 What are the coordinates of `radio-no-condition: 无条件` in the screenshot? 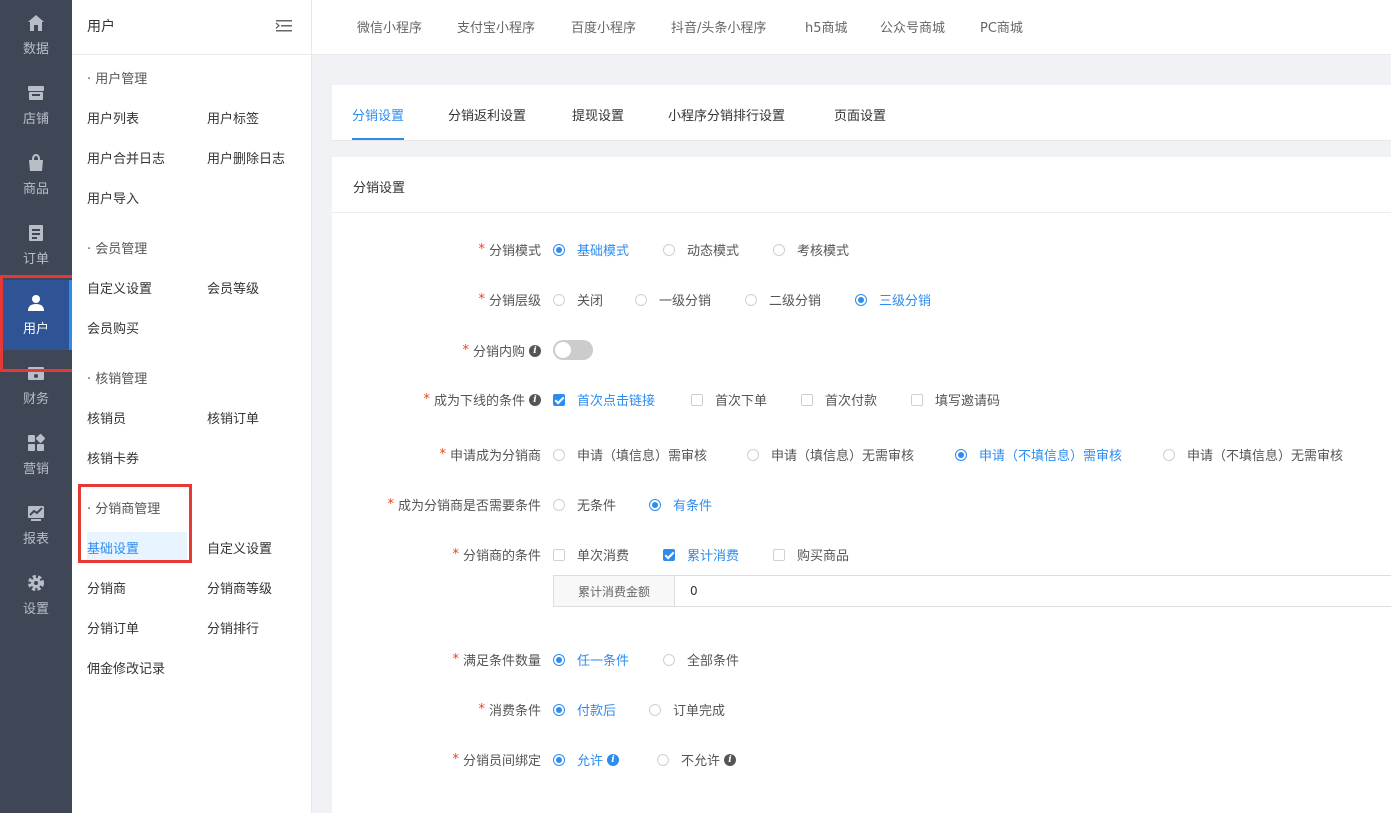 It's located at (584, 504).